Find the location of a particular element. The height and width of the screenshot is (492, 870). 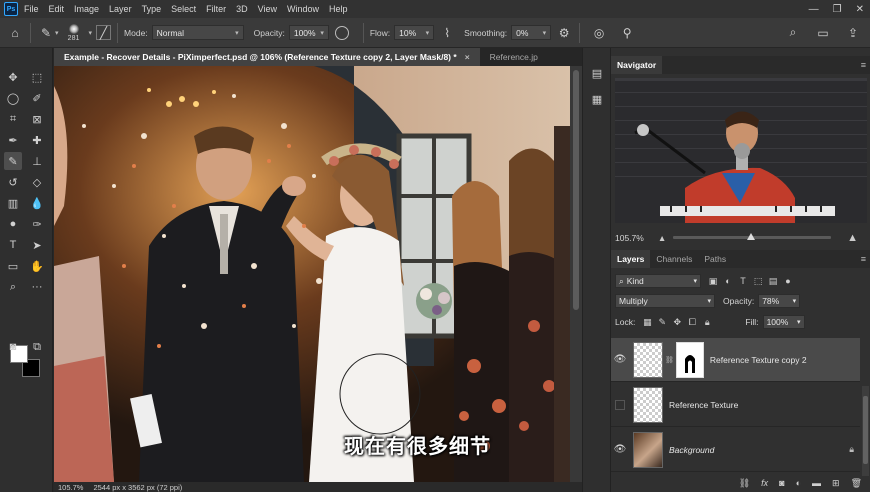

menu-filter: Filter is located at coordinates (216, 9).